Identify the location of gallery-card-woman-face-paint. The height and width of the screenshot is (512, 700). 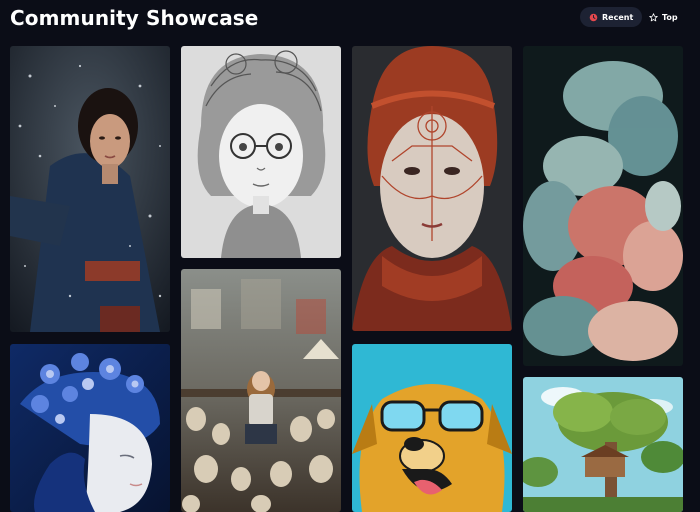
(432, 188).